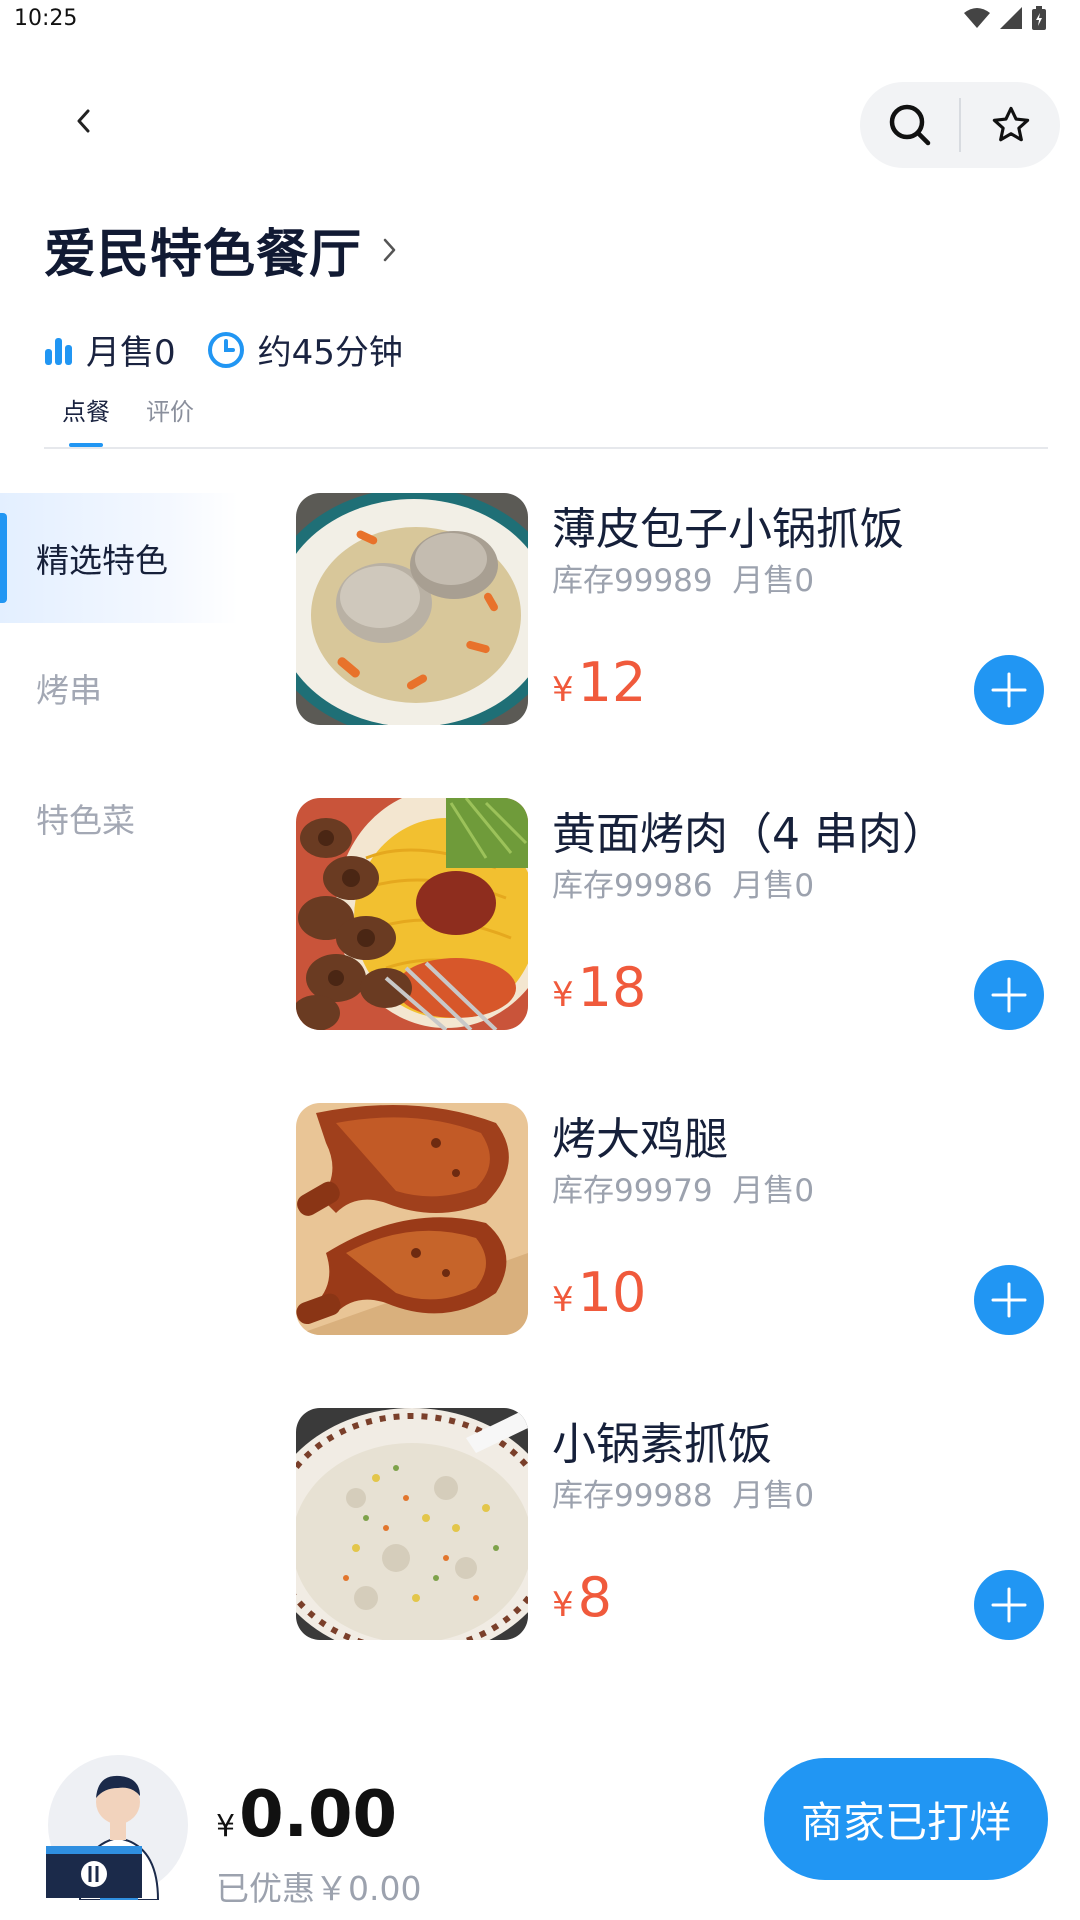 This screenshot has width=1080, height=1920. I want to click on vegetable-pilaf-photo, so click(412, 1524).